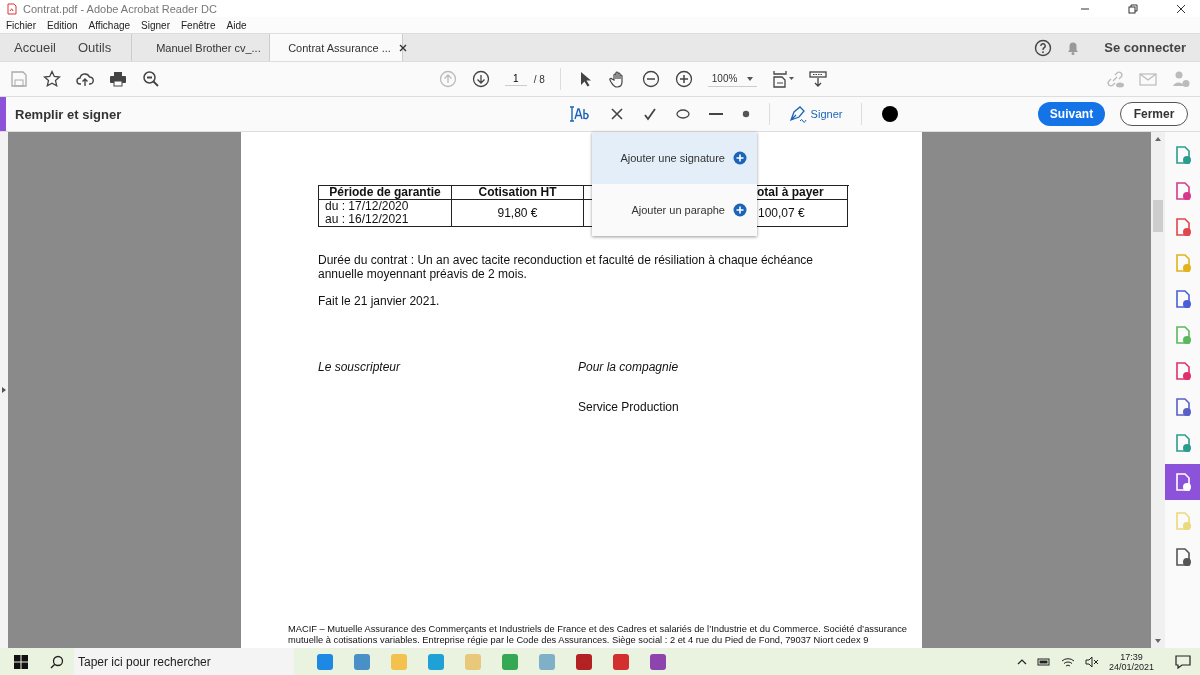 The height and width of the screenshot is (675, 1200). Describe the element at coordinates (69, 114) in the screenshot. I see `panel-title: Remplir et signer` at that location.